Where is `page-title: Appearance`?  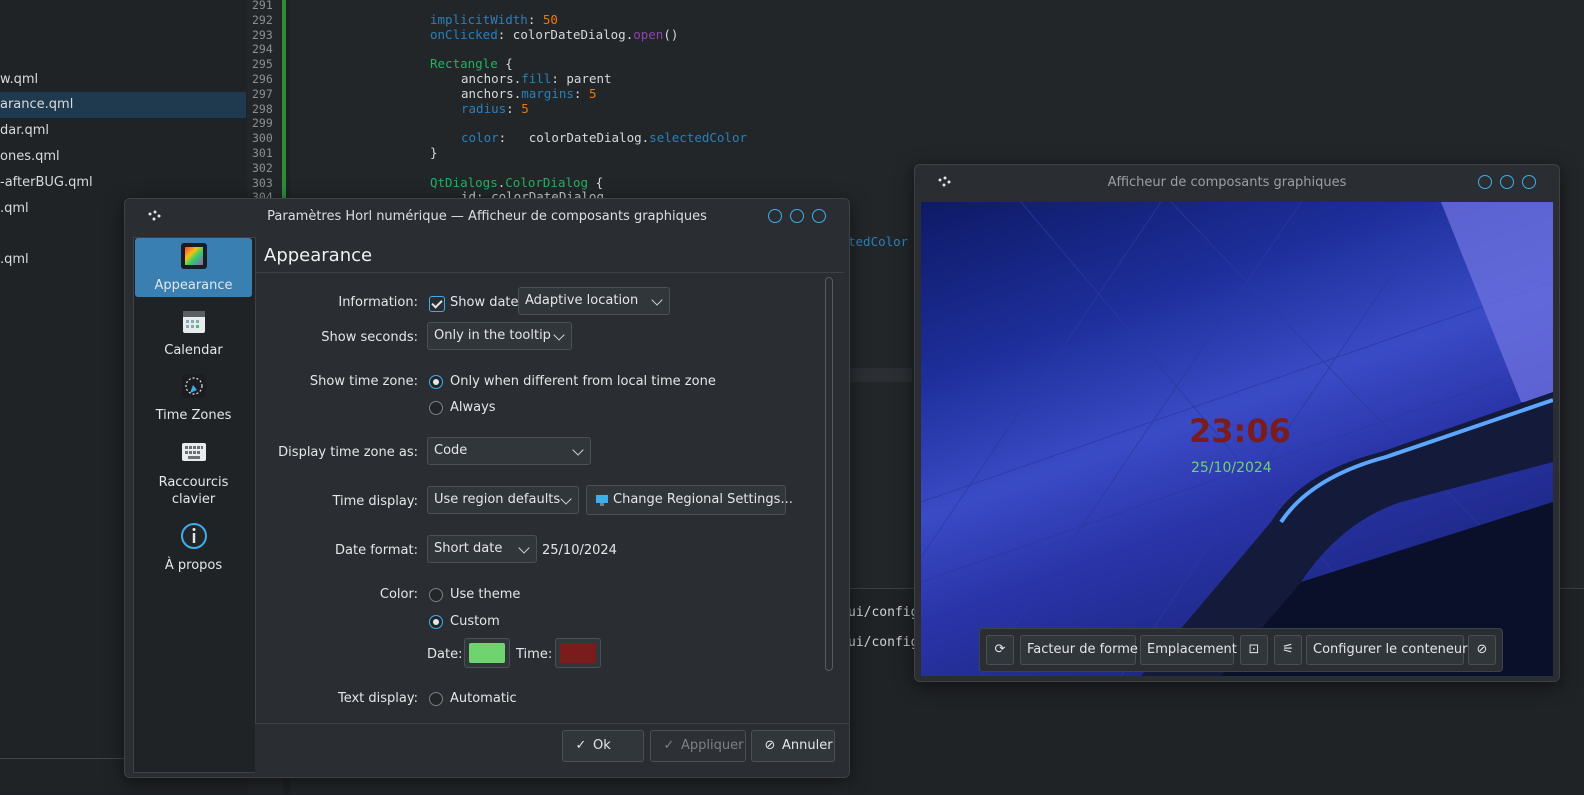
page-title: Appearance is located at coordinates (318, 255).